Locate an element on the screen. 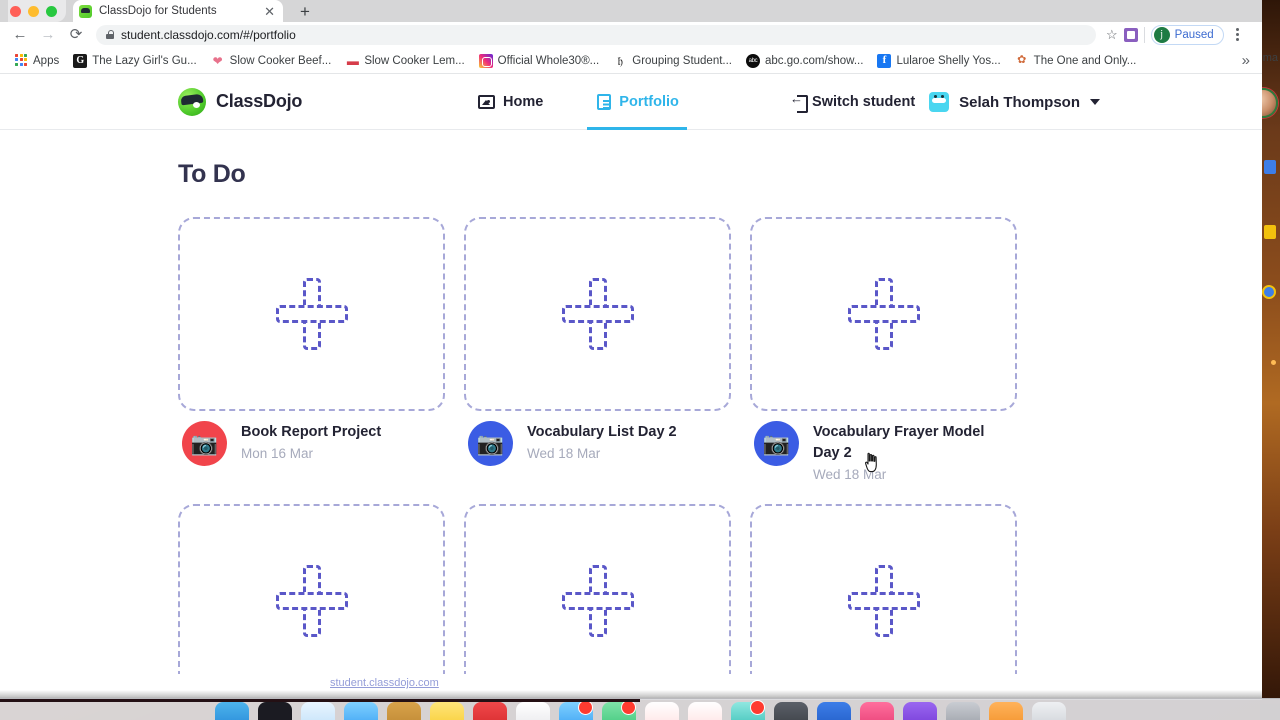 The width and height of the screenshot is (1280, 720). reload-button: ⟳ is located at coordinates (76, 35).